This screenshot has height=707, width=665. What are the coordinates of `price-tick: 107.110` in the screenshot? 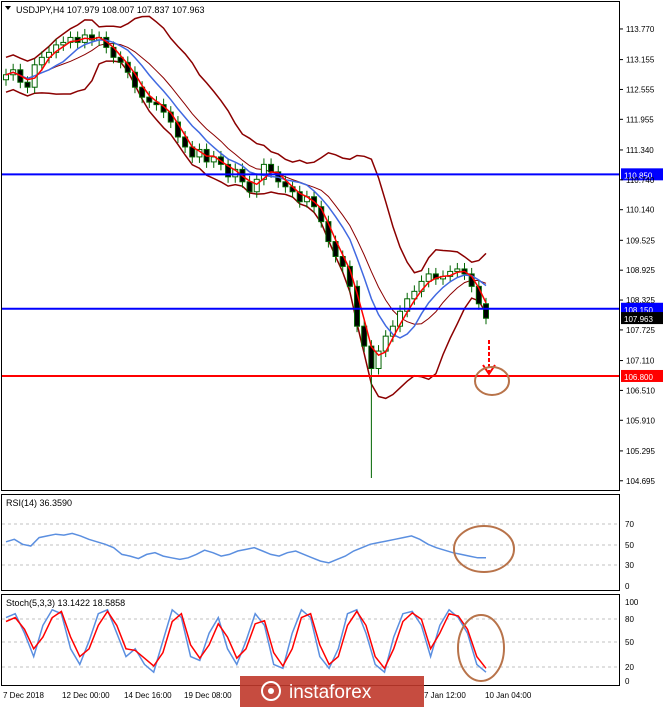 It's located at (637, 361).